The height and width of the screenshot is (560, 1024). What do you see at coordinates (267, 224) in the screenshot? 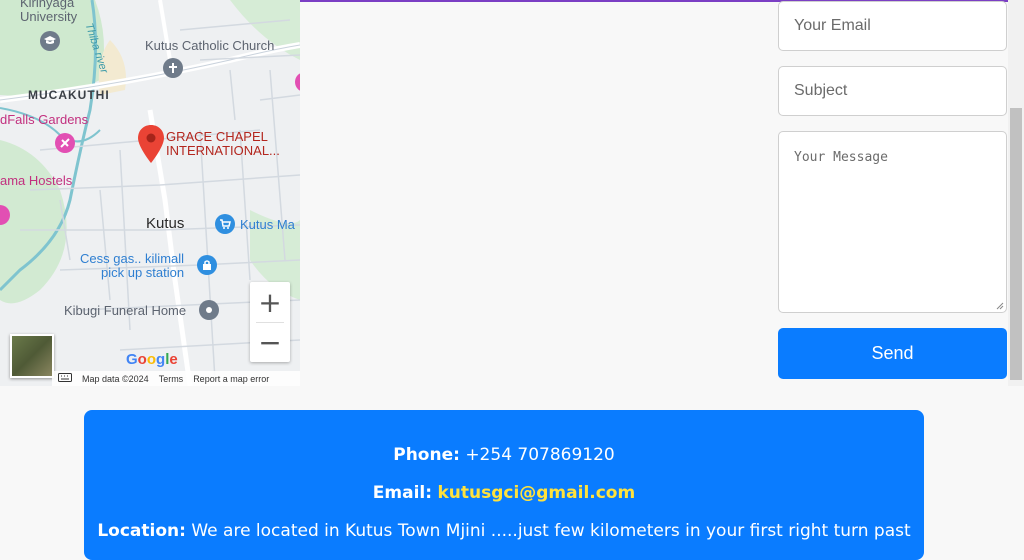
I see `map-label-kutus-market: Kutus Ma` at bounding box center [267, 224].